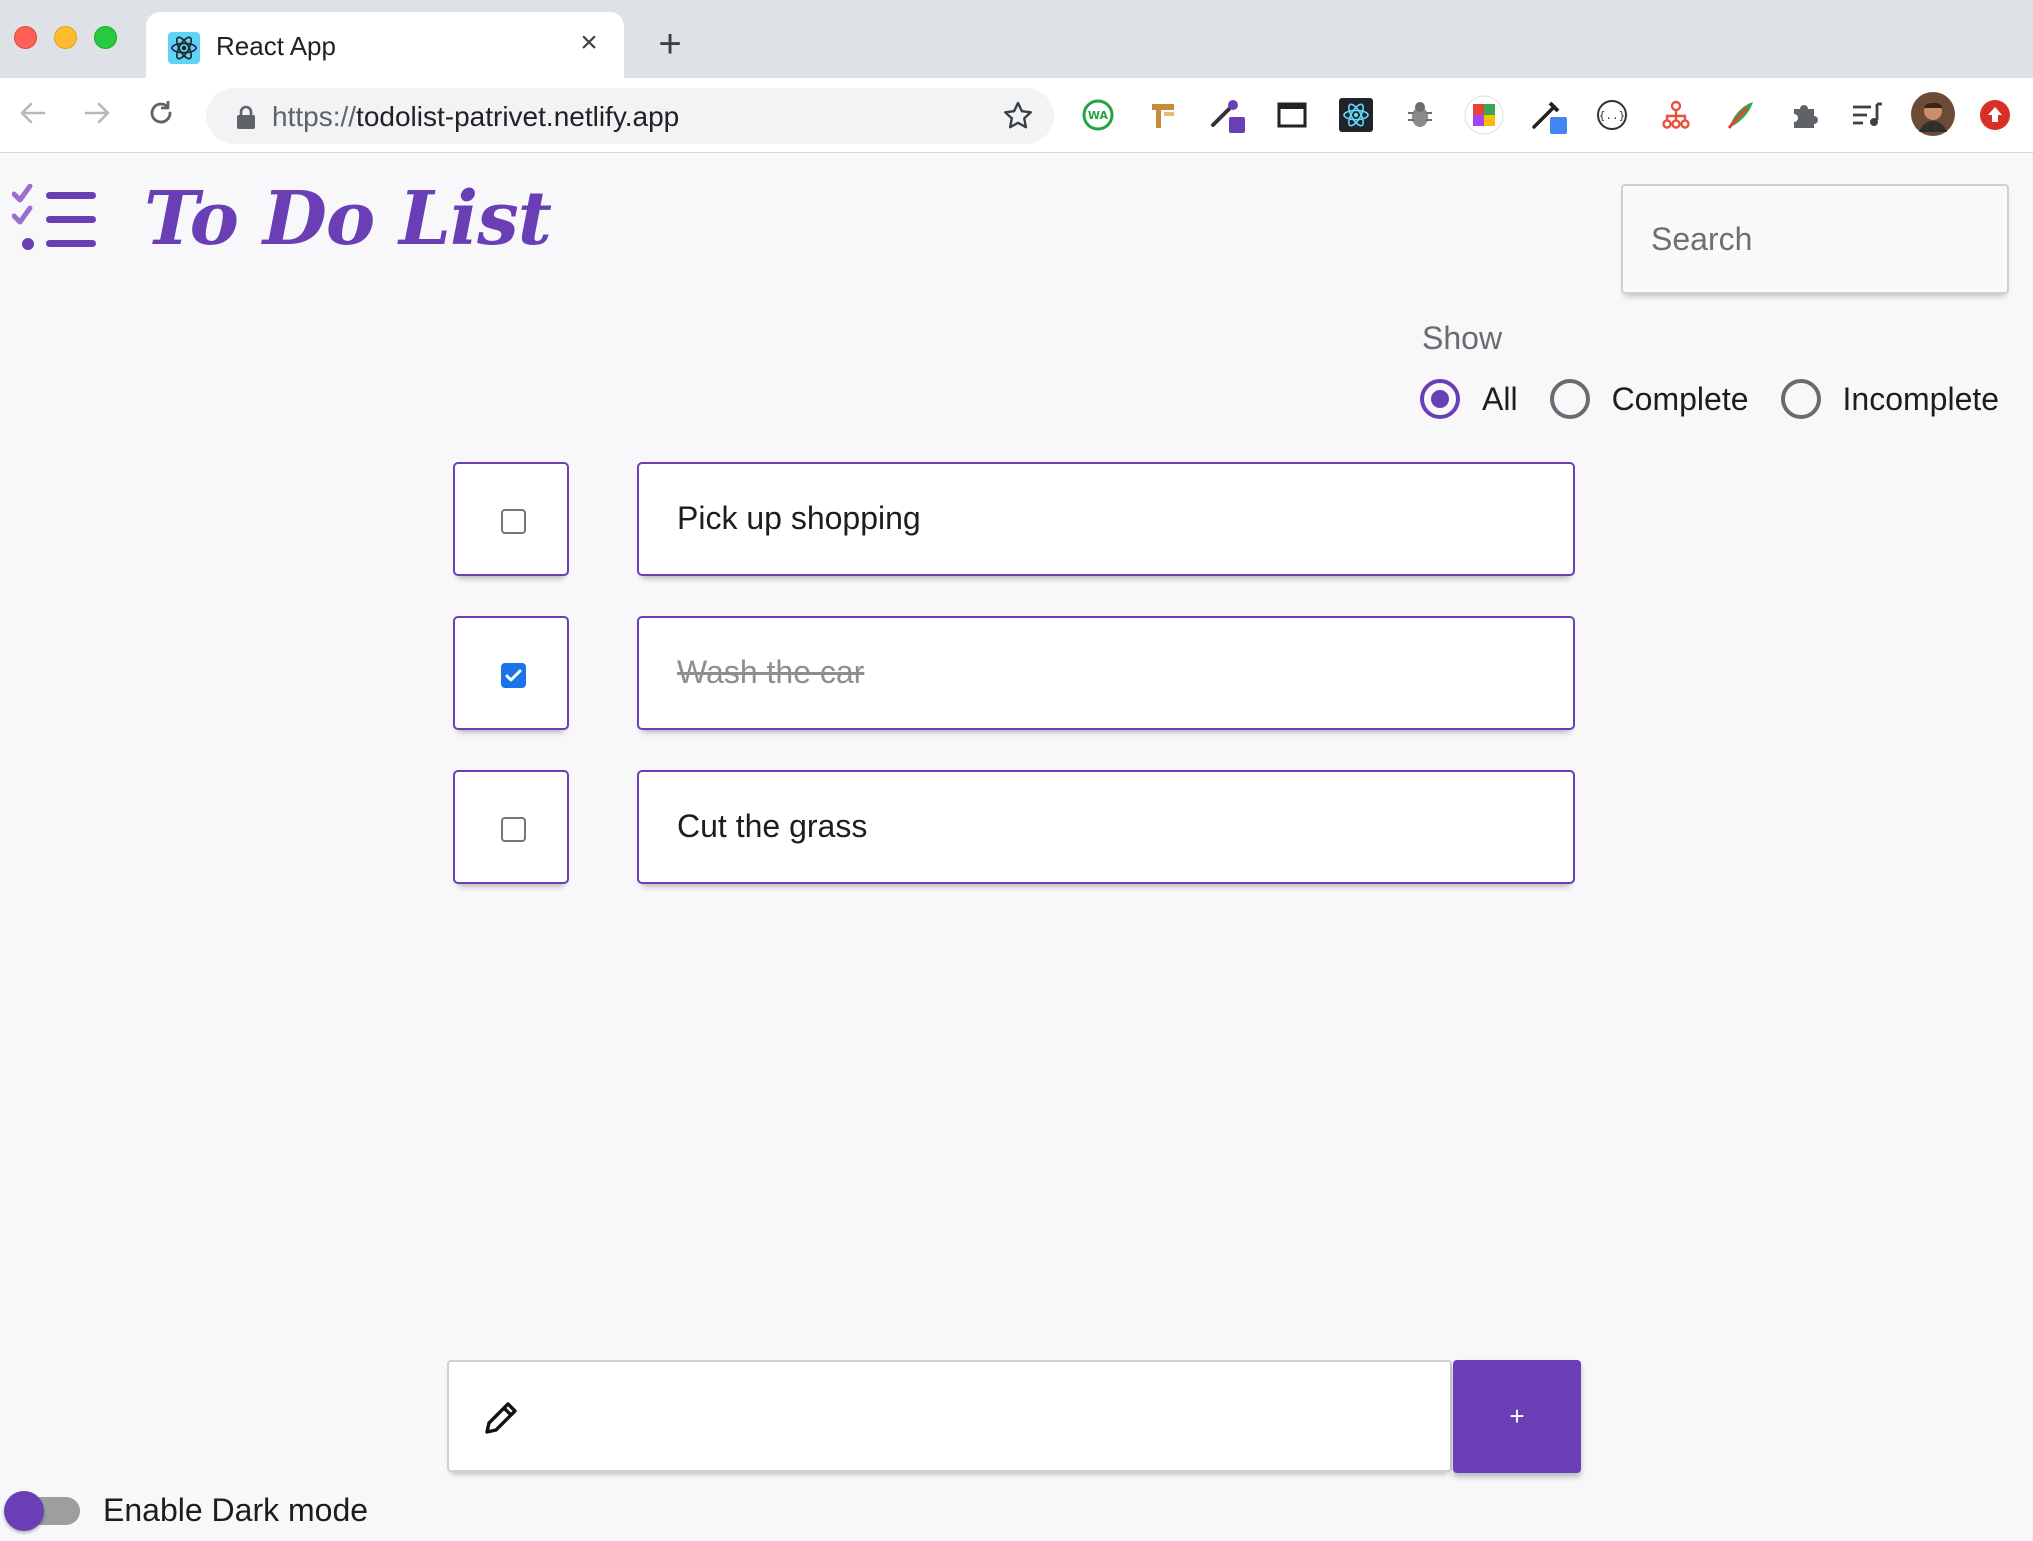 This screenshot has width=2033, height=1541. What do you see at coordinates (184, 48) in the screenshot?
I see `react-favicon-icon` at bounding box center [184, 48].